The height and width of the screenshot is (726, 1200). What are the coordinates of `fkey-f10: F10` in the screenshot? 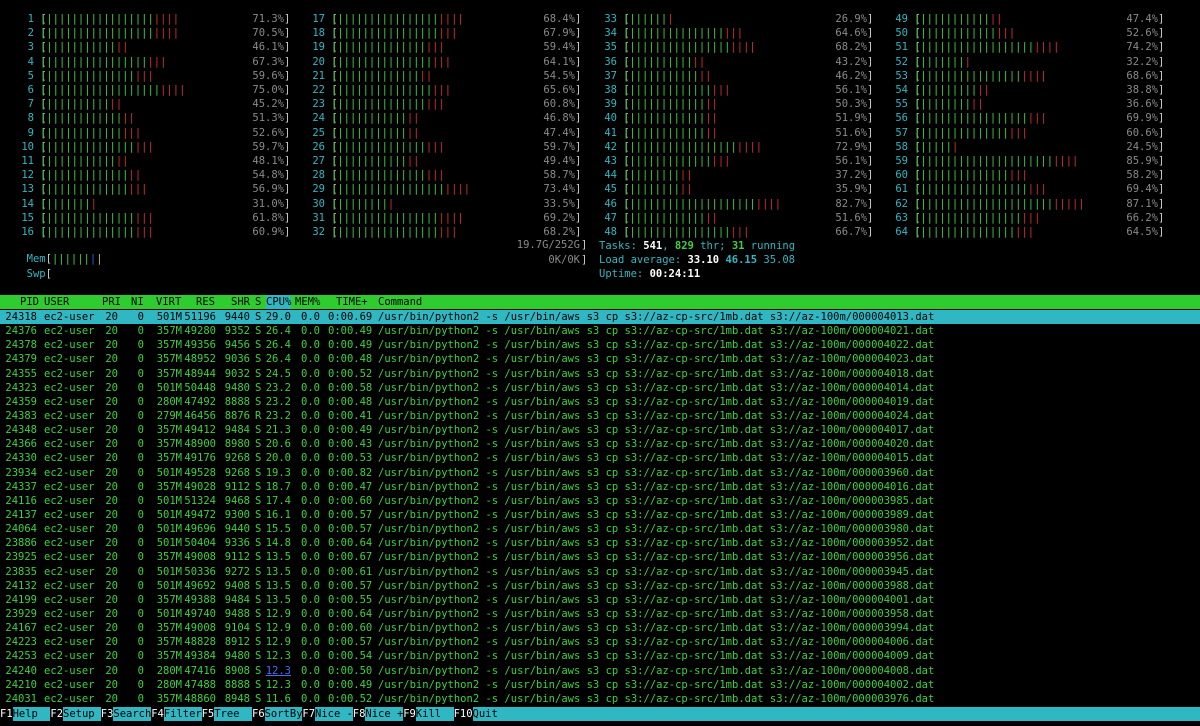 It's located at (463, 714).